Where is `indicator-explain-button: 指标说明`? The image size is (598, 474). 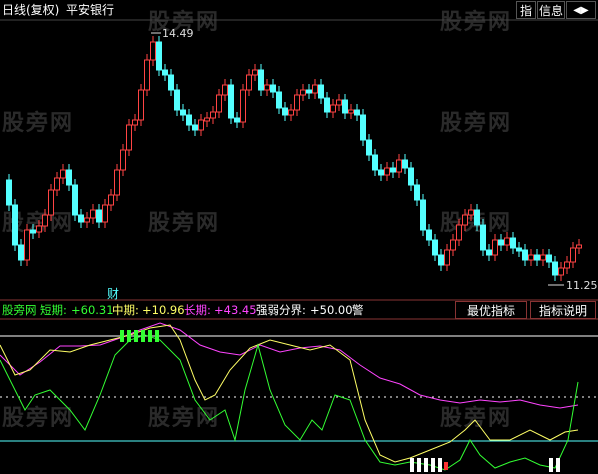
indicator-explain-button: 指标说明 is located at coordinates (563, 310).